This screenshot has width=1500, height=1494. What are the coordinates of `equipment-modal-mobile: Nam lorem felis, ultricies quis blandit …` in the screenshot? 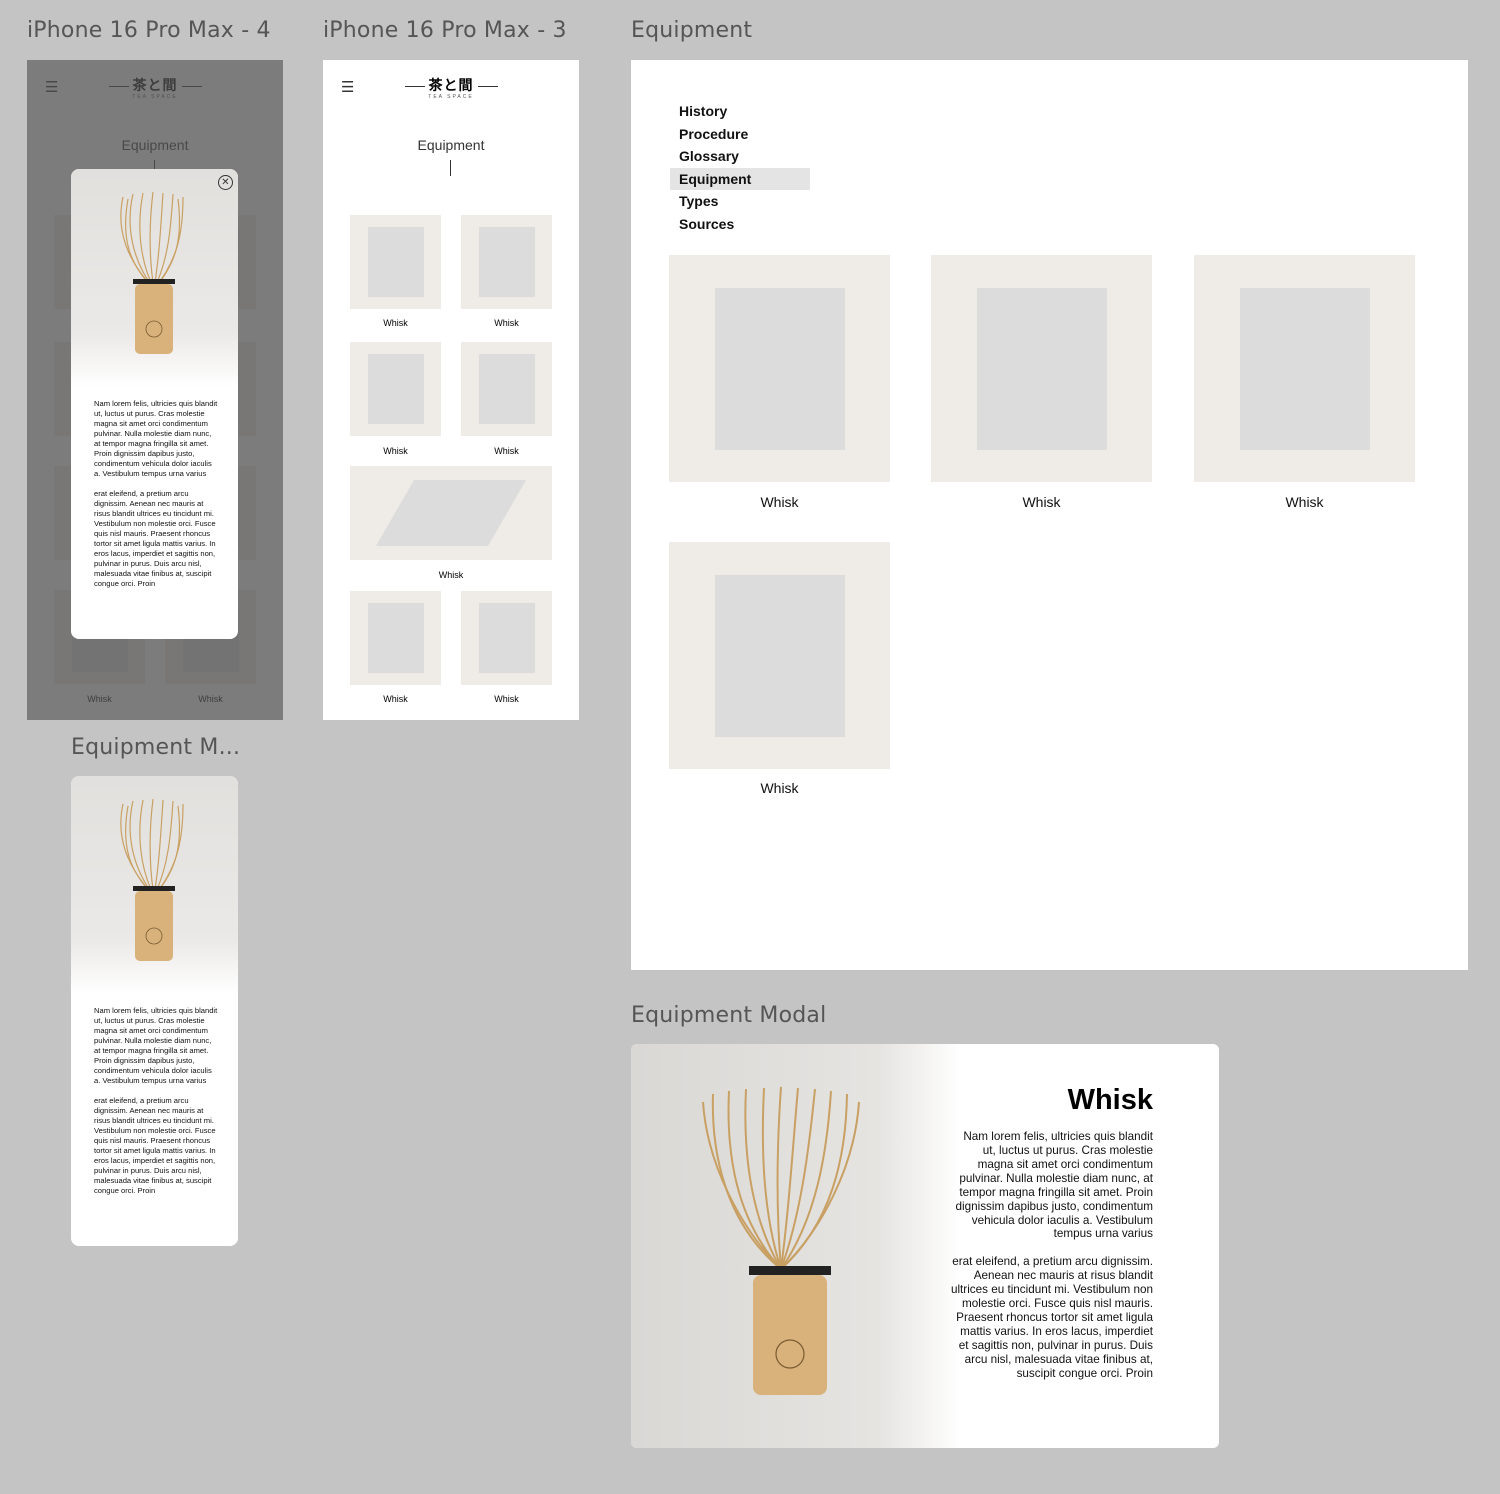 It's located at (154, 1011).